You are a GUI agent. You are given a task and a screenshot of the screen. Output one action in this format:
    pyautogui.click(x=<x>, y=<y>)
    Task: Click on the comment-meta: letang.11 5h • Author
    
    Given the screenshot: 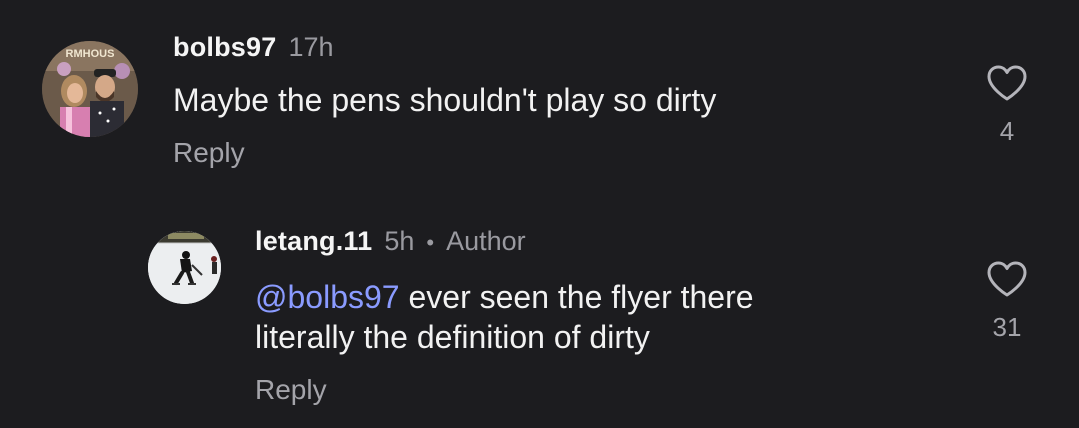 What is the action you would take?
    pyautogui.click(x=390, y=241)
    